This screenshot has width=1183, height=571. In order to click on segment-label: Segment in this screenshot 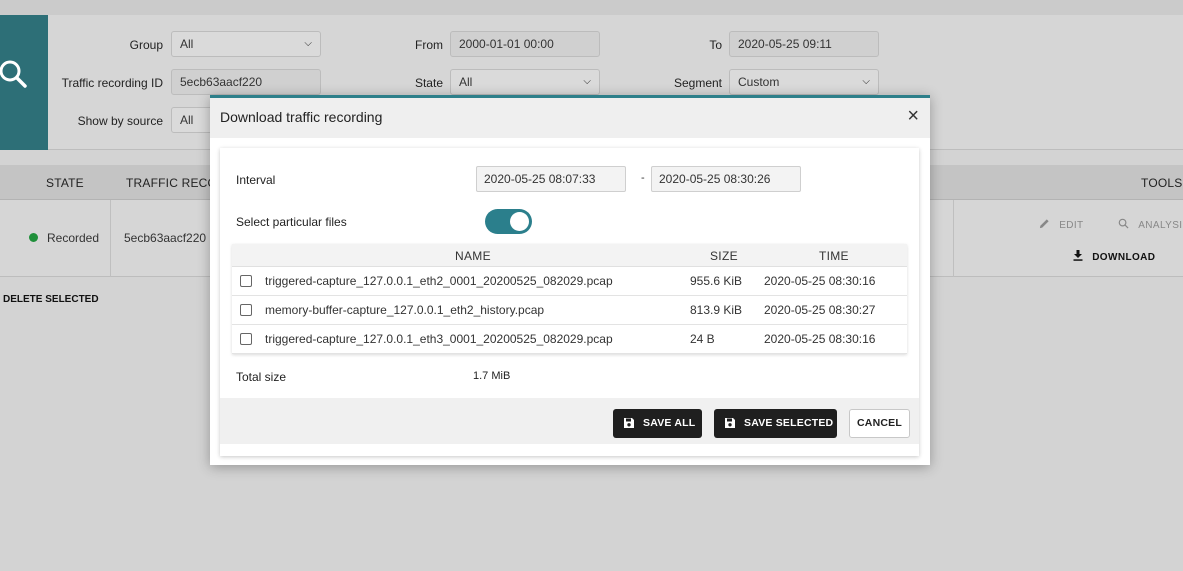, I will do `click(697, 83)`.